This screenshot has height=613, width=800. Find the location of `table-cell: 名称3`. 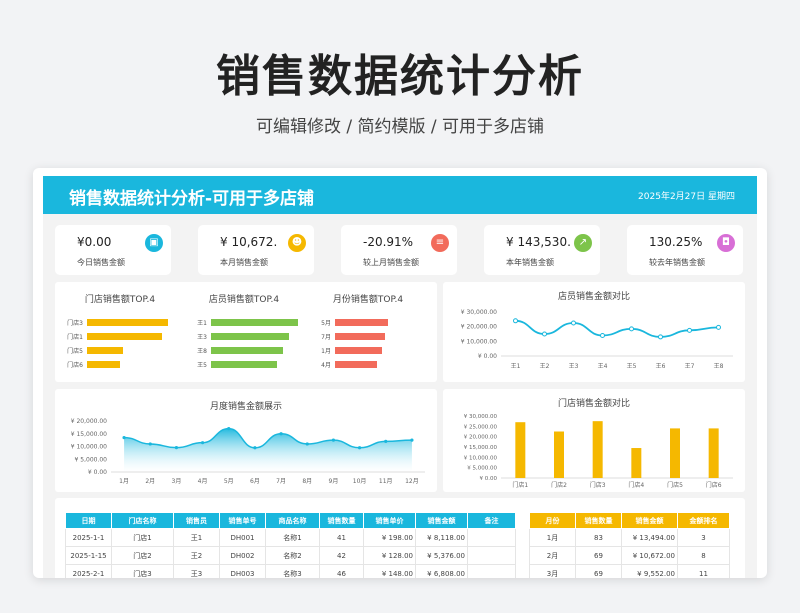

table-cell: 名称3 is located at coordinates (292, 571).